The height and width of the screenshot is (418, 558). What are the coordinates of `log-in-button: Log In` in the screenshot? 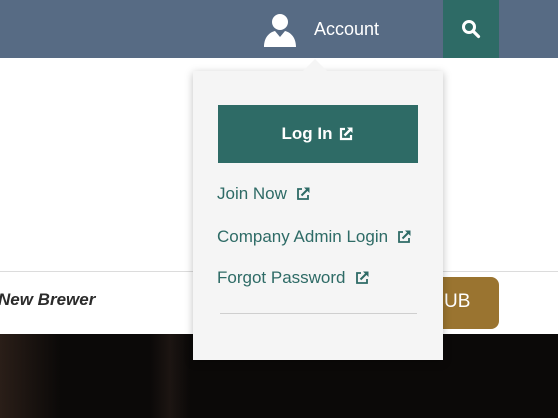 It's located at (318, 134).